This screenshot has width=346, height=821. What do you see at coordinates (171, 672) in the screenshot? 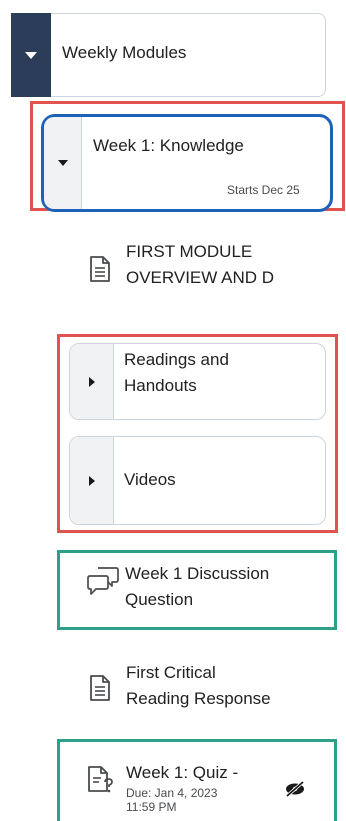
I see `critical-line1: First Critical` at bounding box center [171, 672].